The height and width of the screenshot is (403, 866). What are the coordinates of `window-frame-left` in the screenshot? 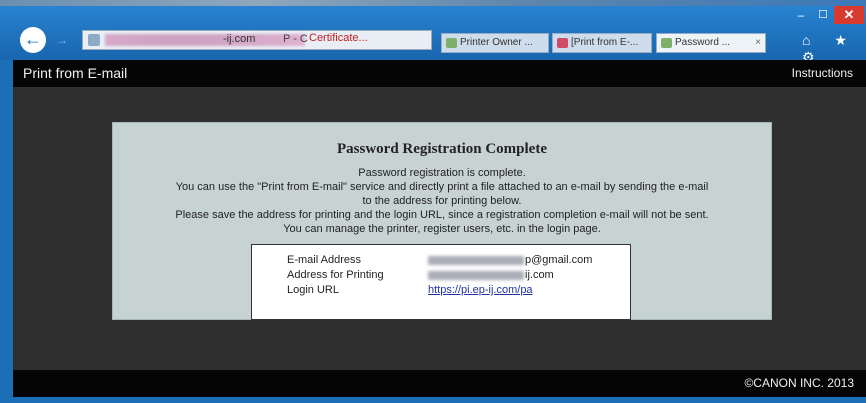 It's located at (6, 228).